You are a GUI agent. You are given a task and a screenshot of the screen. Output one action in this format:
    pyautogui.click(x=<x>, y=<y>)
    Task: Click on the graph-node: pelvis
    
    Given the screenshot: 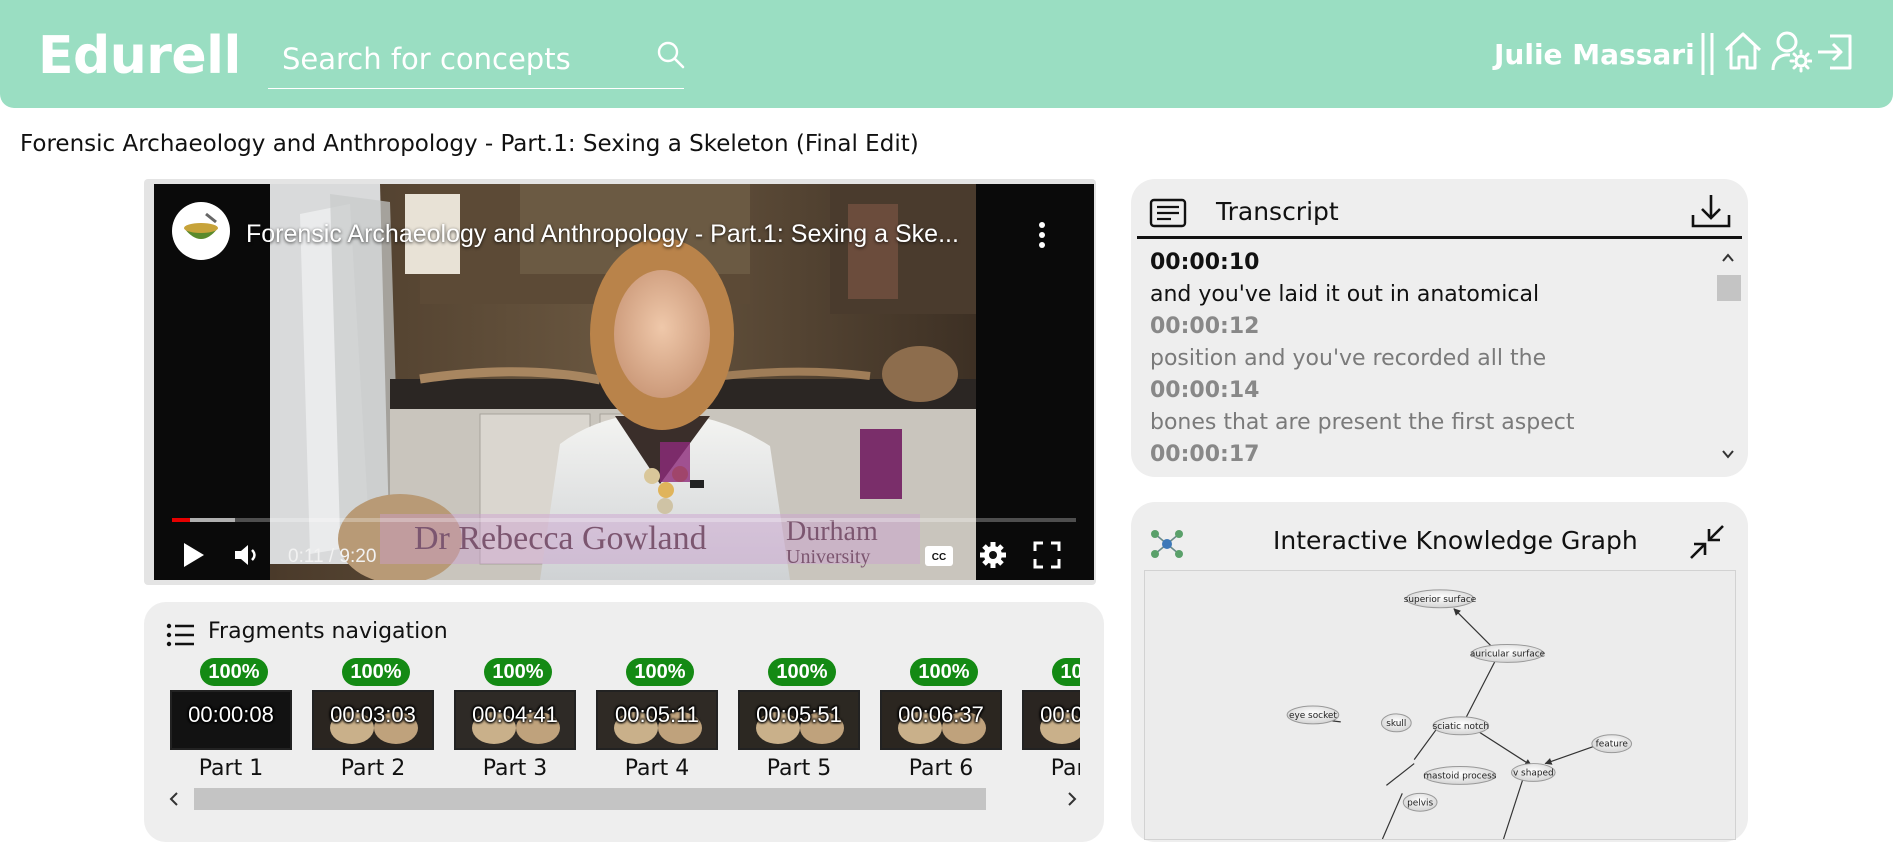 What is the action you would take?
    pyautogui.click(x=1420, y=802)
    